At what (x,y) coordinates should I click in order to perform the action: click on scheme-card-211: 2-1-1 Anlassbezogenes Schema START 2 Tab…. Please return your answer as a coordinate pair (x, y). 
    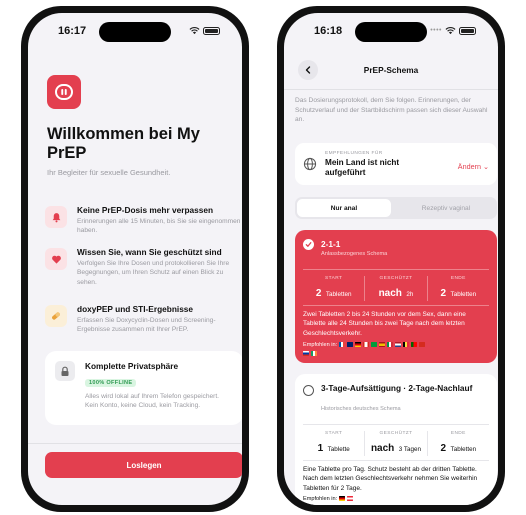
    Looking at the image, I should click on (396, 296).